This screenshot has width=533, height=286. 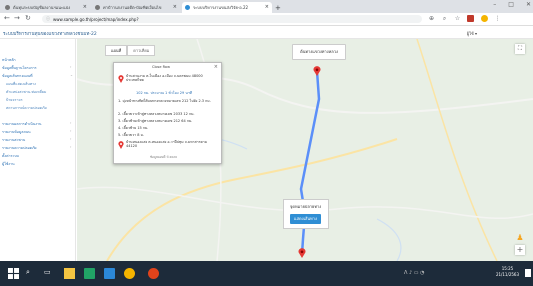 What do you see at coordinates (42, 7) in the screenshot?
I see `tab-title: ต้นทุนระบบบัญชีผลงานฯแนะแบ่ง` at bounding box center [42, 7].